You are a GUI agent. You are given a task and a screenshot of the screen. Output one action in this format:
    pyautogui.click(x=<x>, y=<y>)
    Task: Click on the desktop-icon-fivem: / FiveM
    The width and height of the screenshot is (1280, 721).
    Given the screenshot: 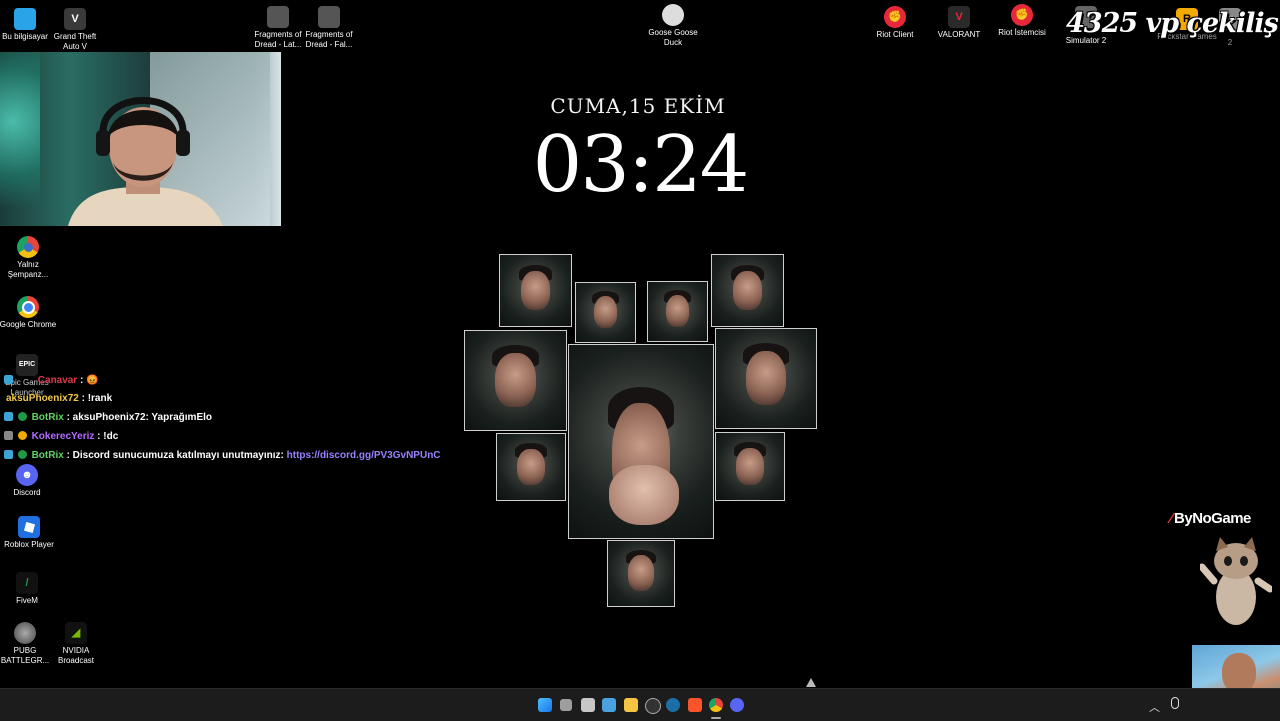 What is the action you would take?
    pyautogui.click(x=28, y=589)
    